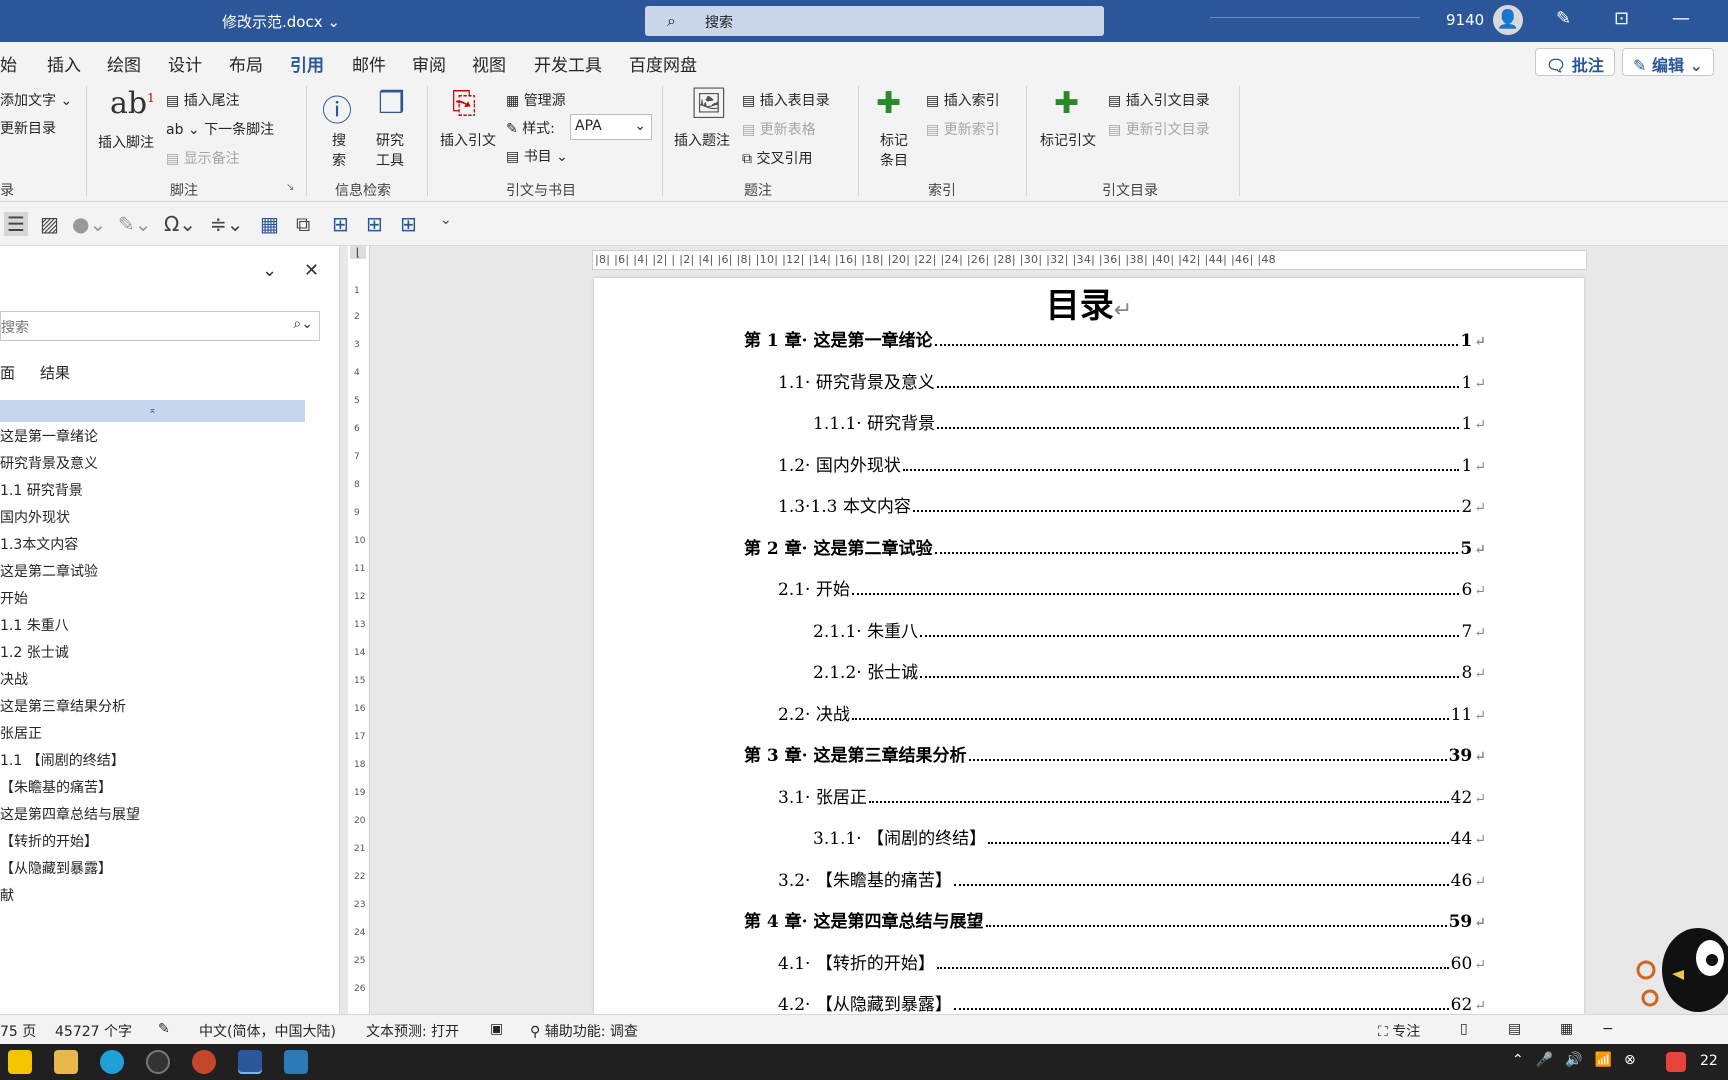  I want to click on comment-button: 🗨 批注, so click(1575, 62).